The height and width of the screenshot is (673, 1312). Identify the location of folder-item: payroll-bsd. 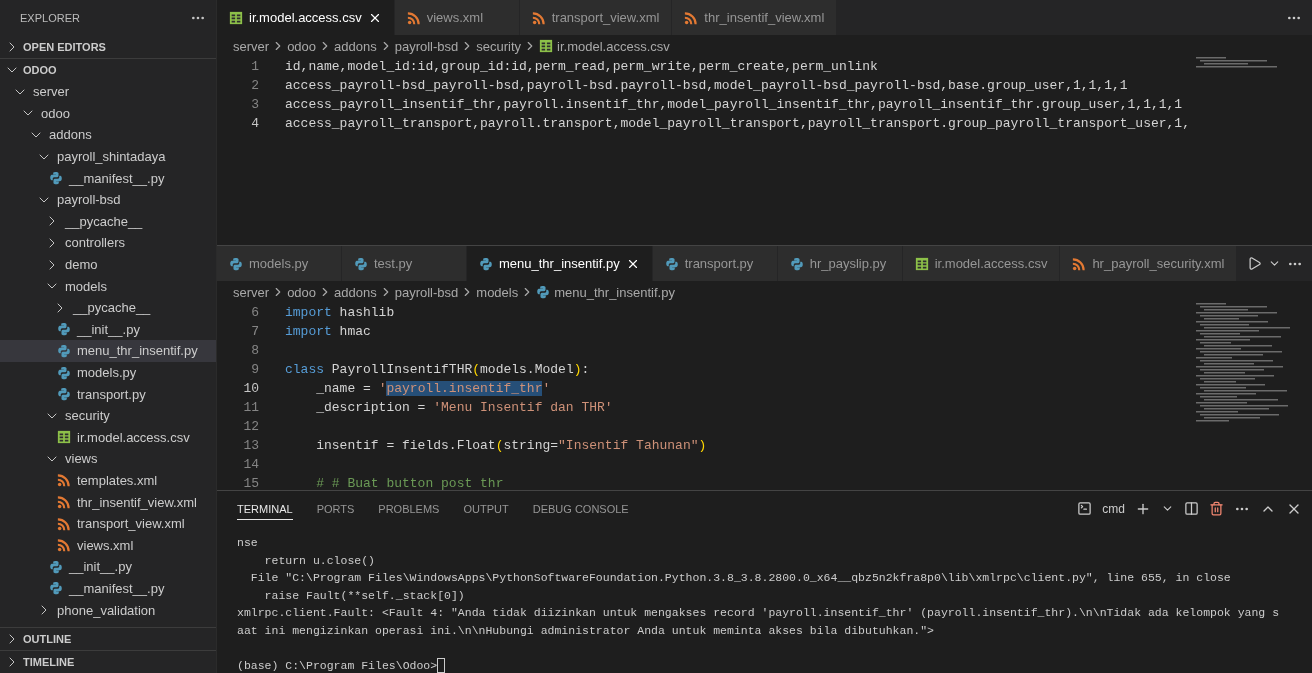
(108, 199).